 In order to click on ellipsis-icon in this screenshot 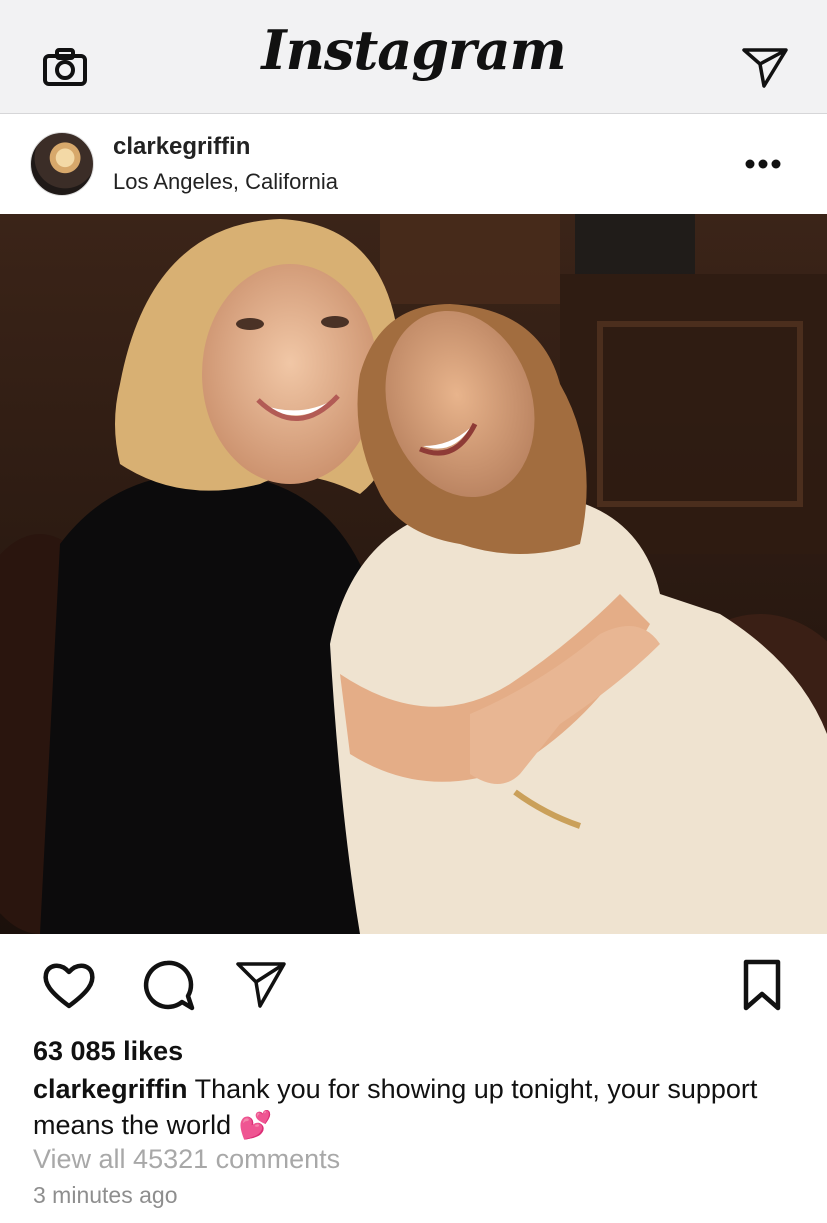, I will do `click(763, 164)`.